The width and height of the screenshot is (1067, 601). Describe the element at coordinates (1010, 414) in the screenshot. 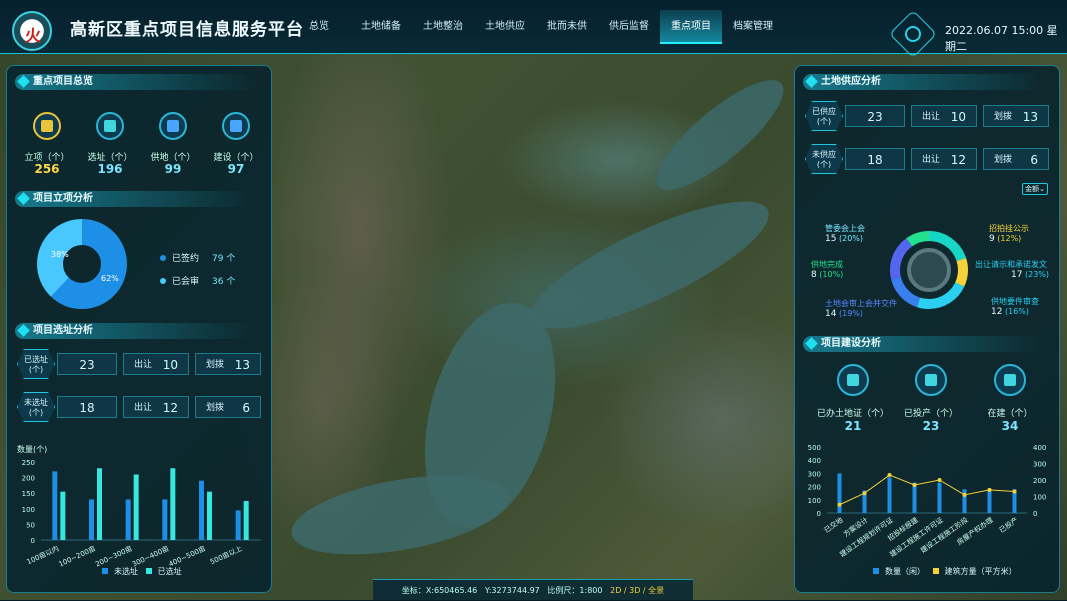

I see `stat-label: 在建（个）` at that location.